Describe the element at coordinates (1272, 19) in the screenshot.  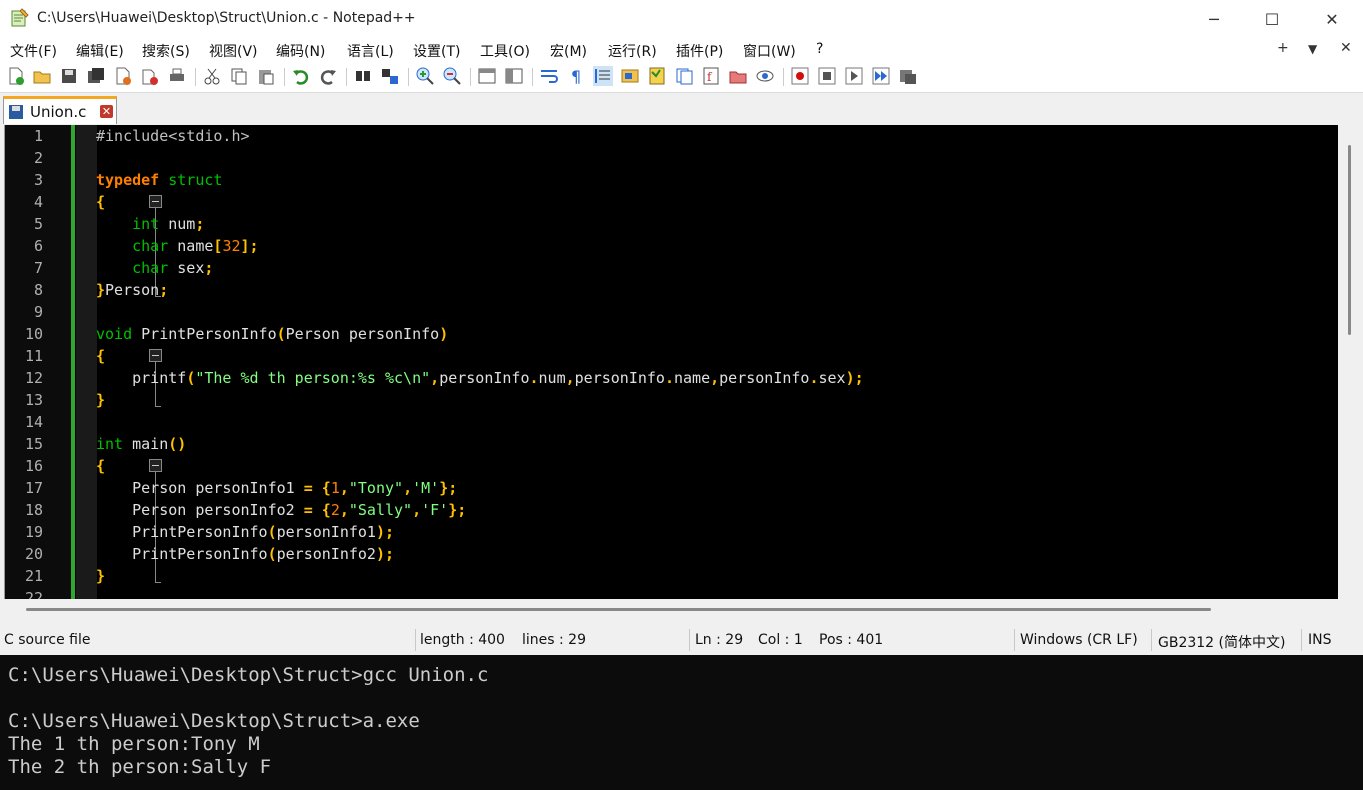
I see `maximize-button: ☐` at that location.